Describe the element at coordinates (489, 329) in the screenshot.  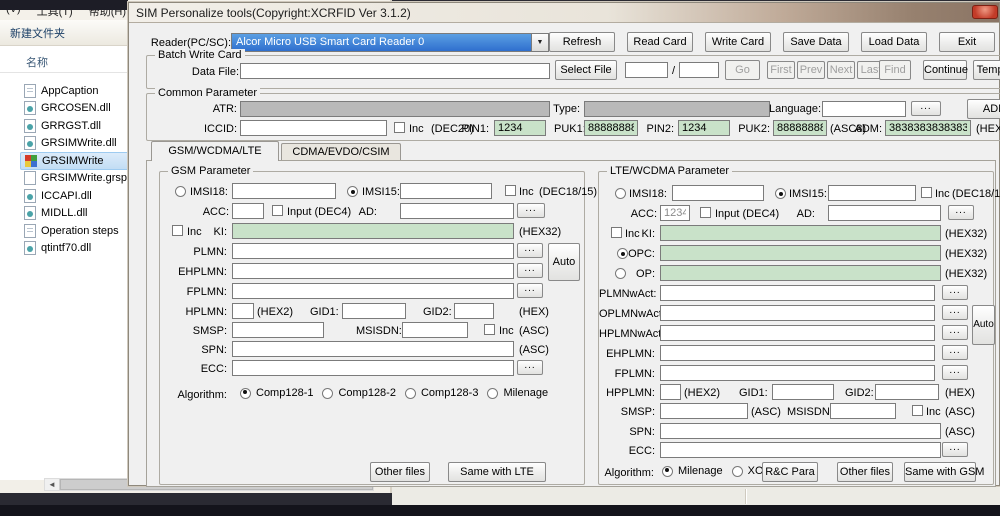
I see `gsm-msisdn-inc-checkbox` at that location.